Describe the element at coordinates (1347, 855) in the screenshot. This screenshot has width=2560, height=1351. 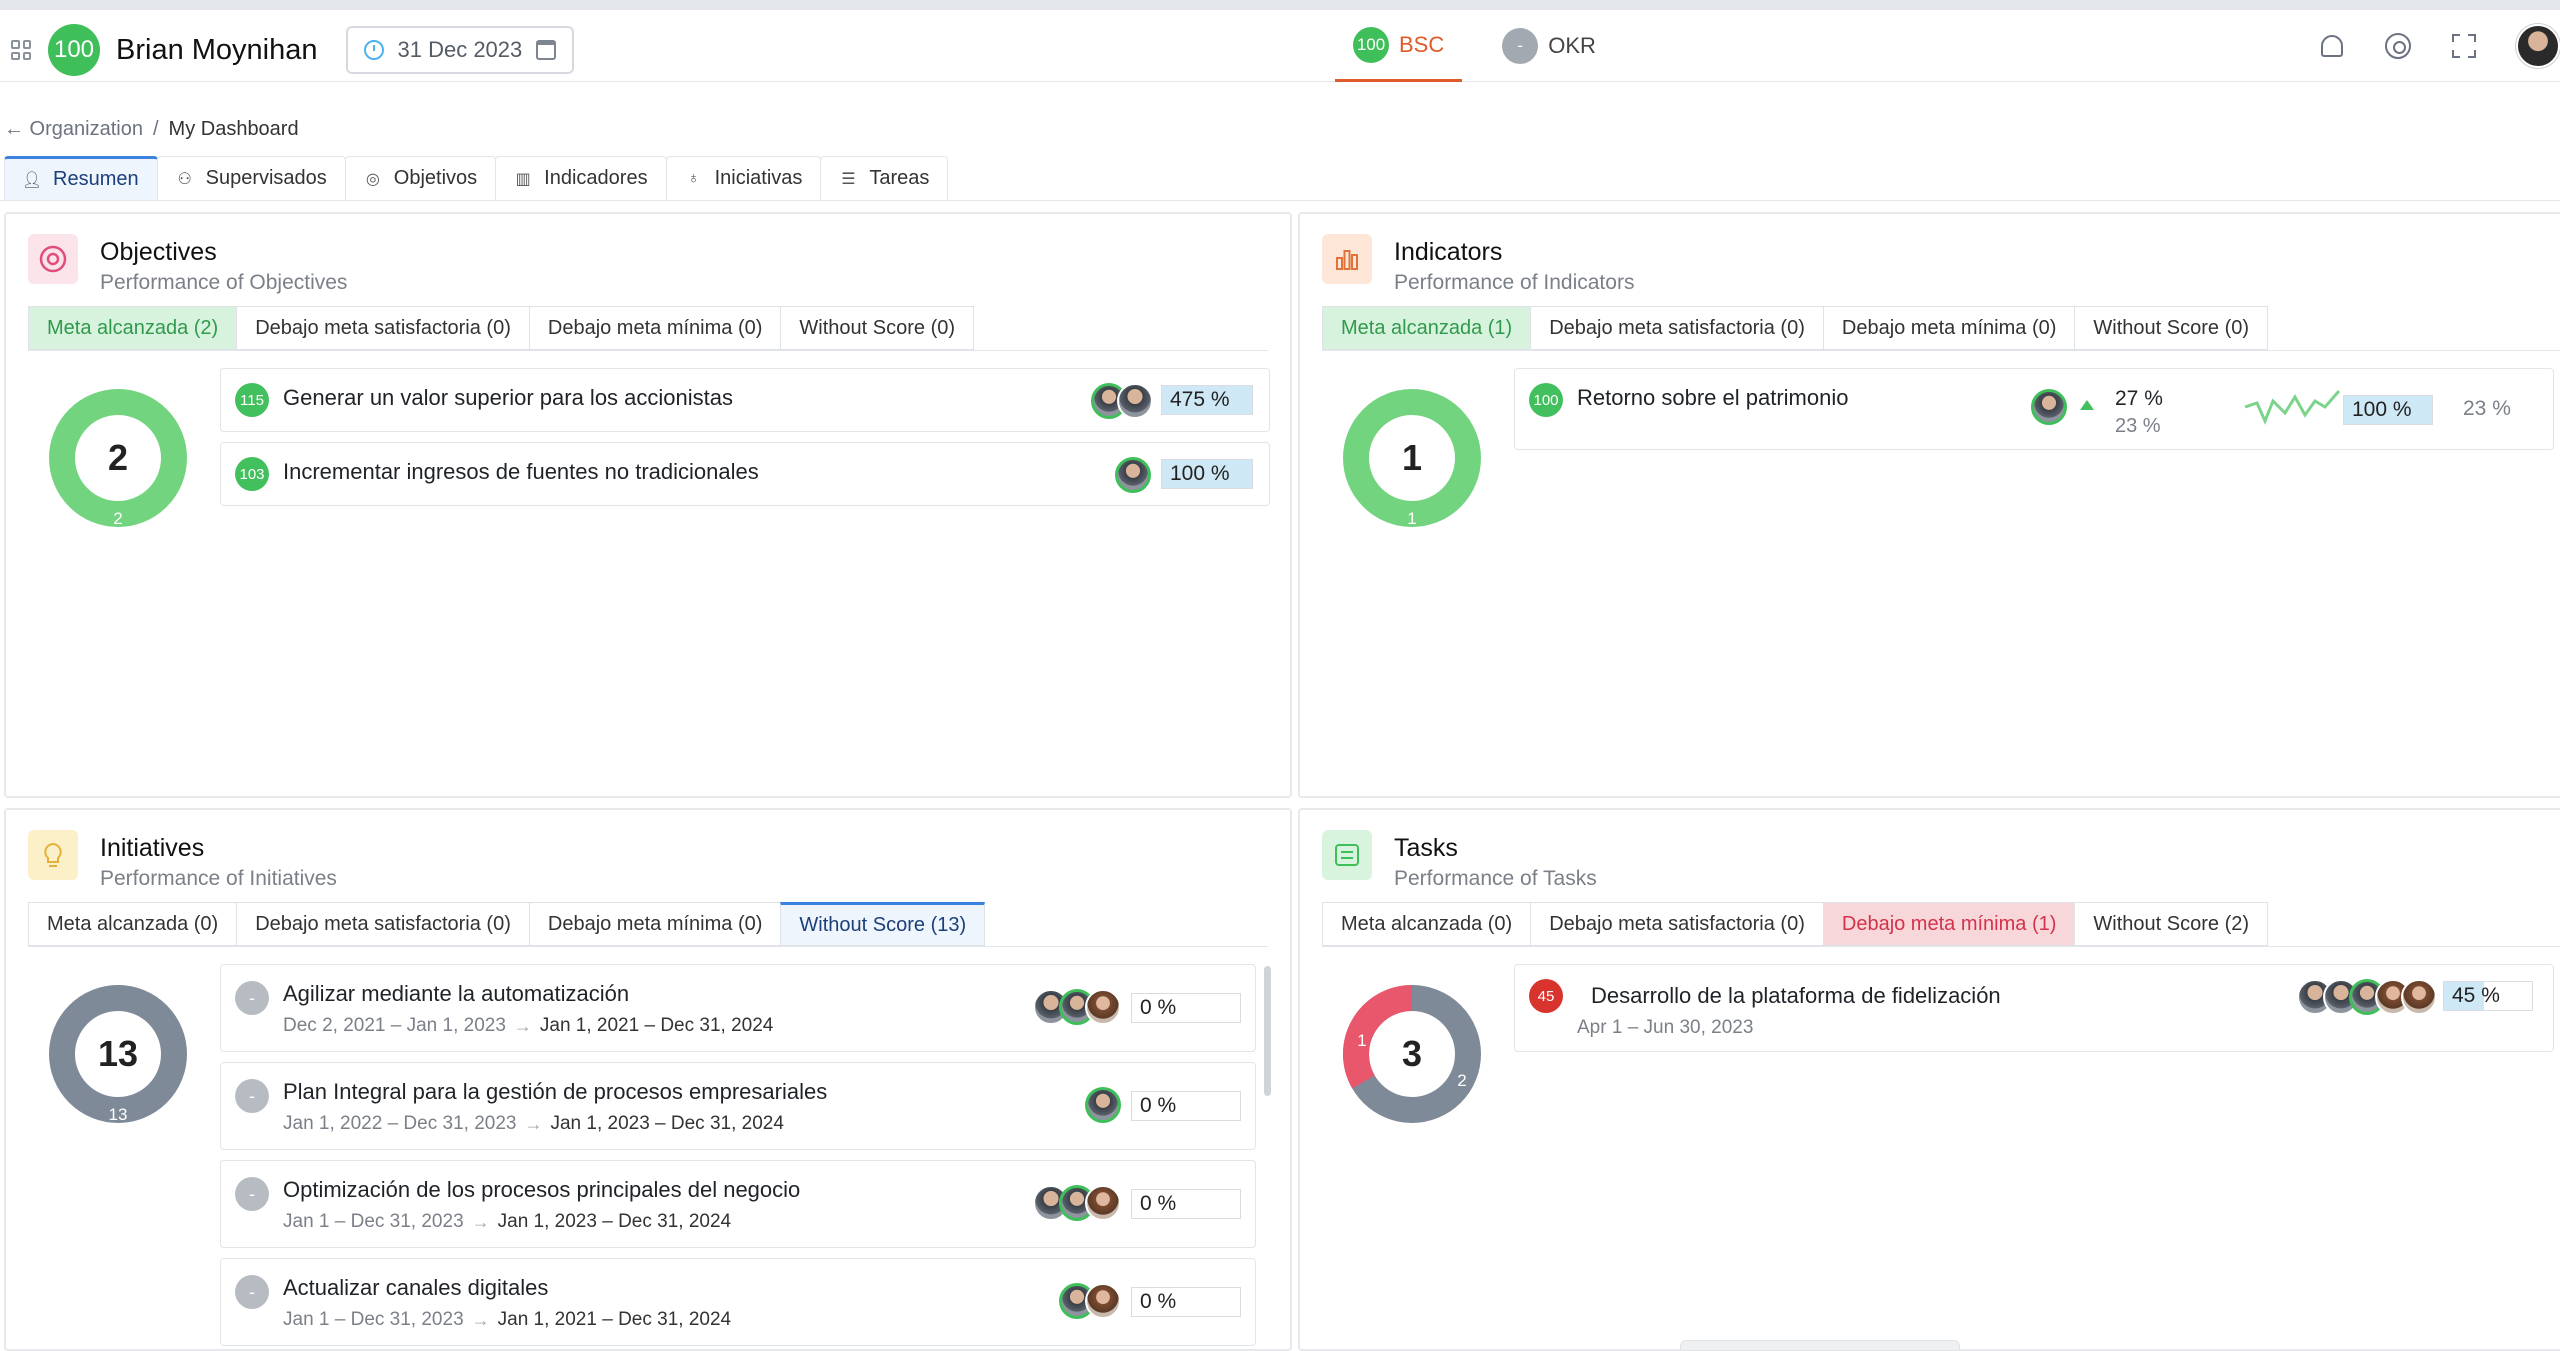
I see `tasks-list-icon` at that location.